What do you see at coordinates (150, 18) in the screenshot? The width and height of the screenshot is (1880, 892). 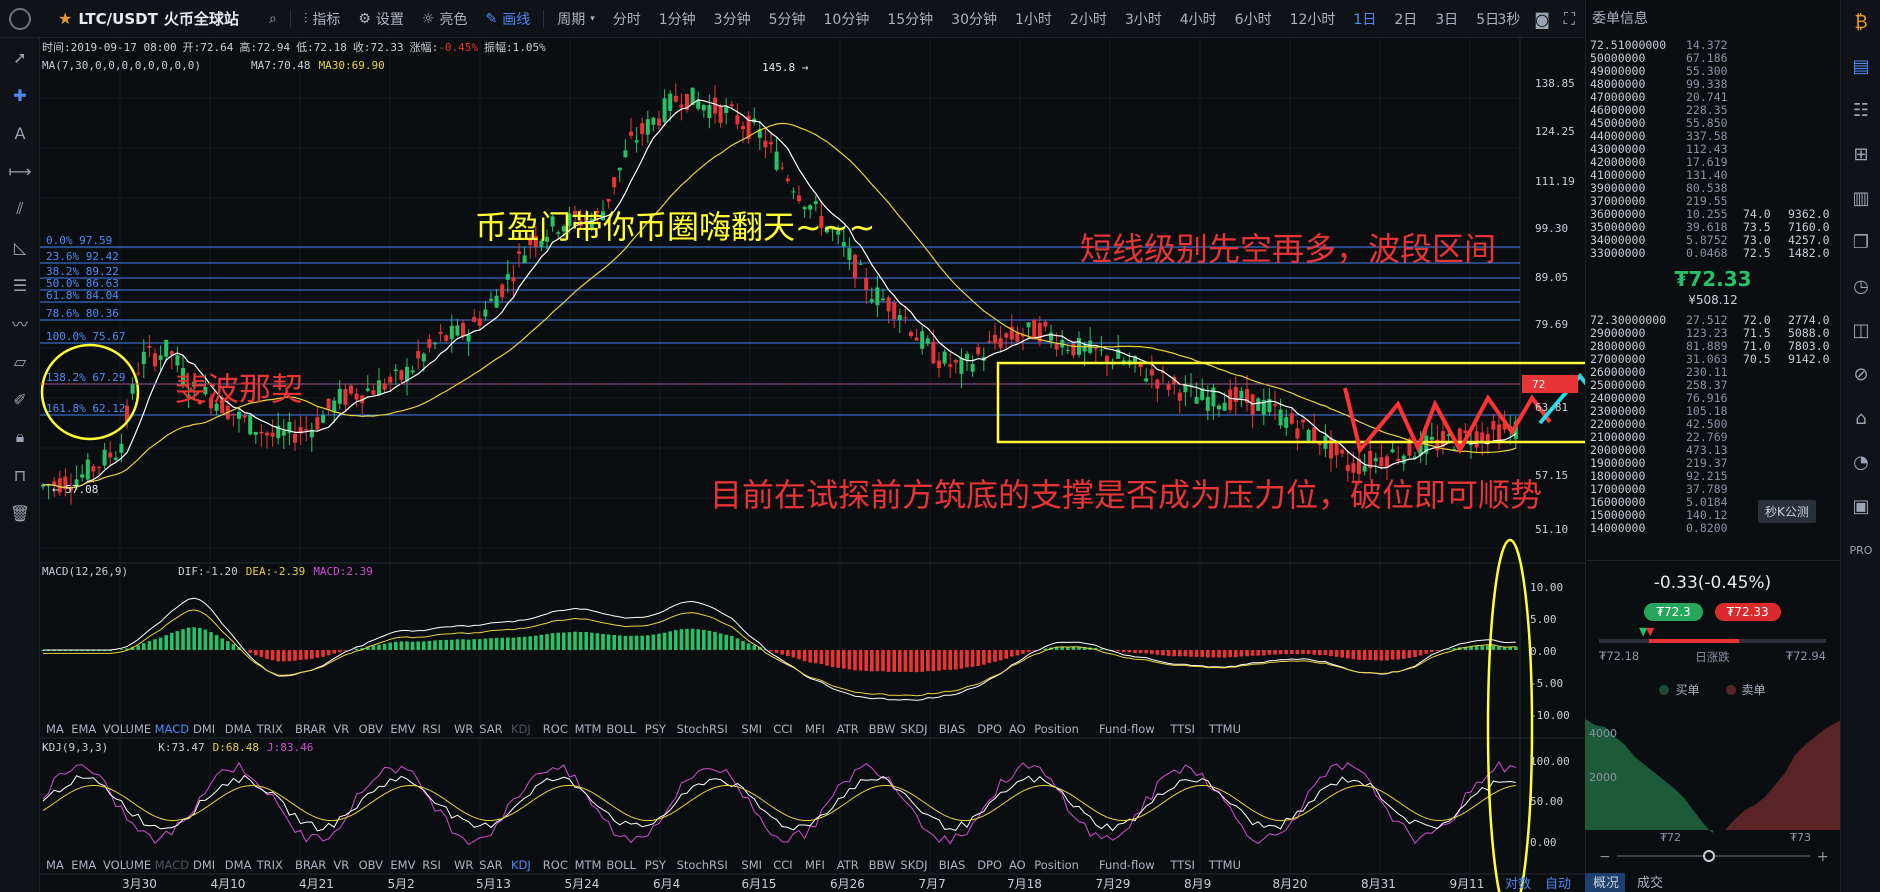 I see `pair-selector: ★ LTC/USDT 火币全球站` at bounding box center [150, 18].